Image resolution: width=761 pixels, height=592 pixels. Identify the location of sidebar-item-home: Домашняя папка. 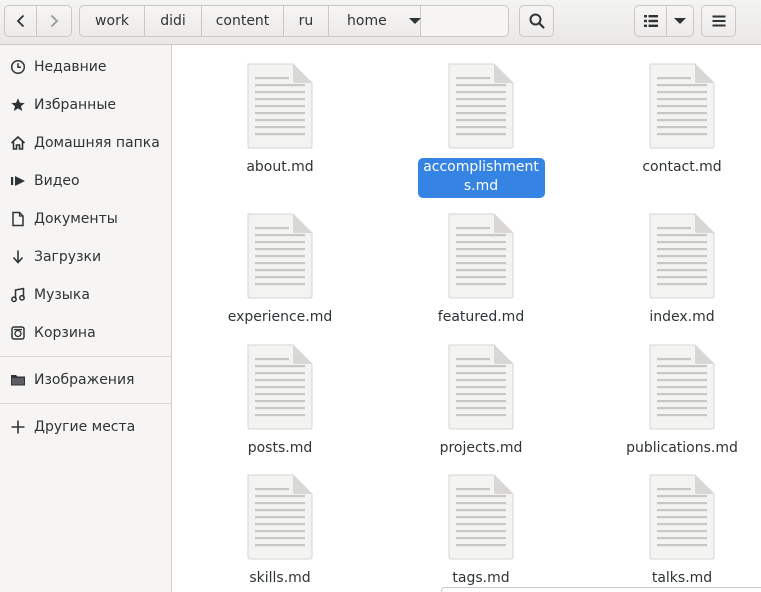
(85, 143).